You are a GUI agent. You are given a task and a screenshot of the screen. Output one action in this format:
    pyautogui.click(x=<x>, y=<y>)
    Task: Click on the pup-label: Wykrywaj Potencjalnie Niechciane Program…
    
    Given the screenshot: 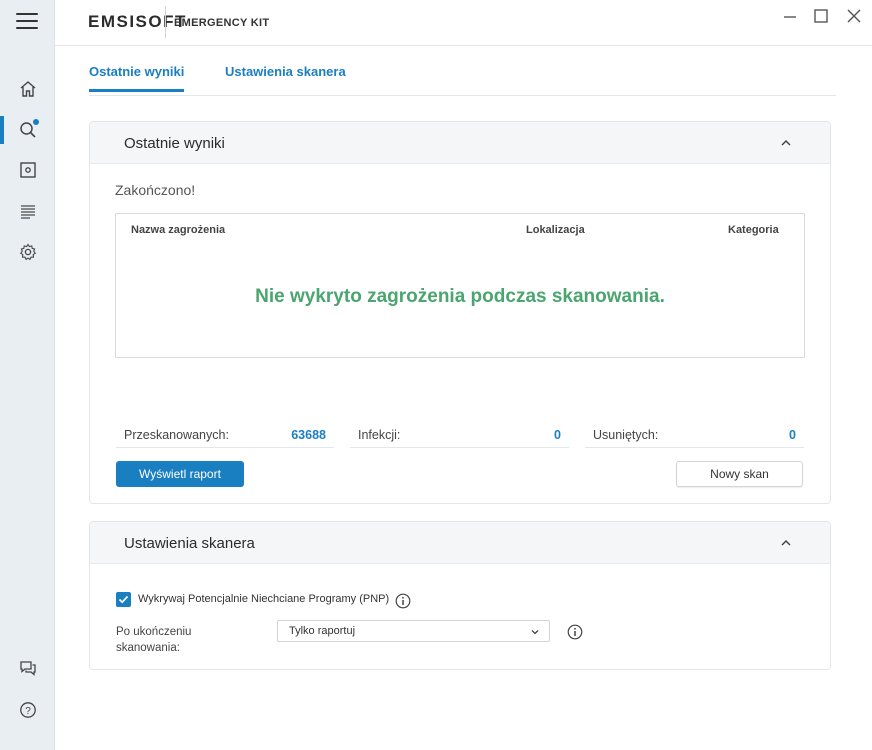 What is the action you would take?
    pyautogui.click(x=263, y=599)
    